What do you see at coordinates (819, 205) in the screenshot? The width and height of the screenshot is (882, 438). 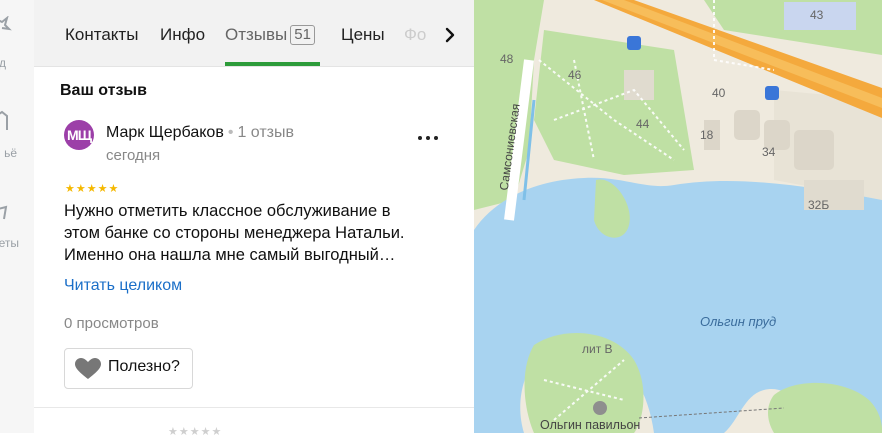 I see `map-label: 32Б` at bounding box center [819, 205].